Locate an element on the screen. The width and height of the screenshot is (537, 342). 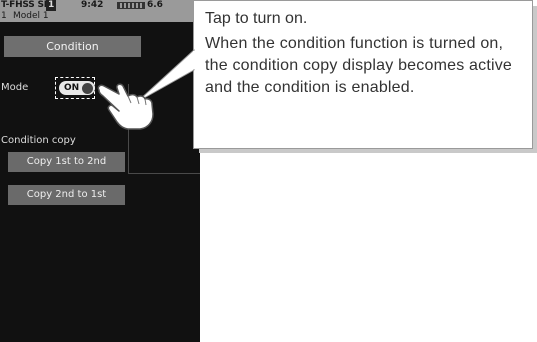
callout-title: Tap to turn on. is located at coordinates (256, 18).